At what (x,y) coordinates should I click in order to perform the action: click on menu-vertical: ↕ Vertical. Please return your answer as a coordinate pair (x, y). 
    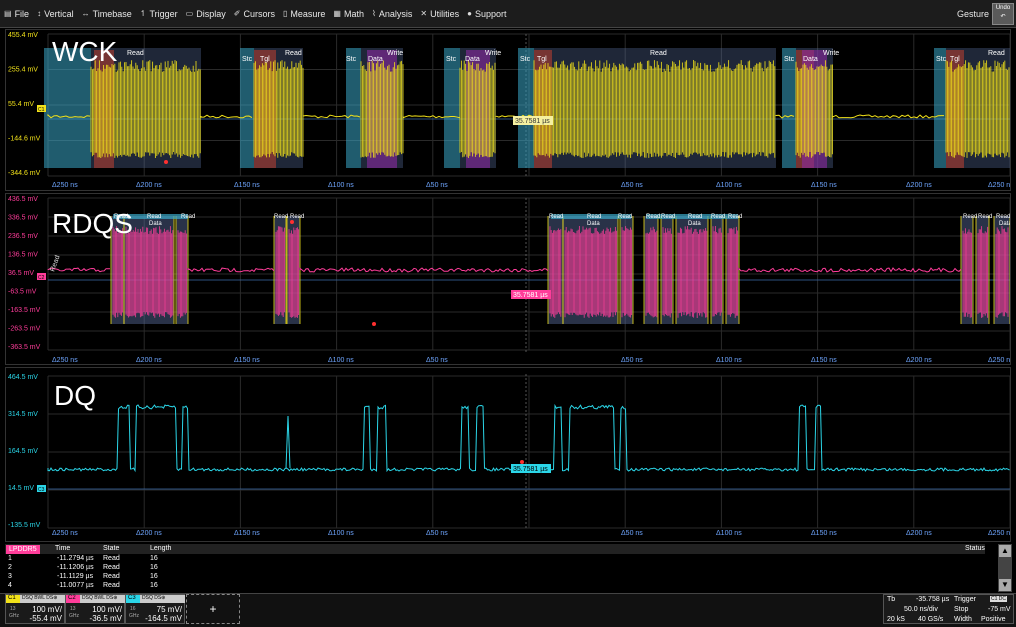
    Looking at the image, I should click on (55, 13).